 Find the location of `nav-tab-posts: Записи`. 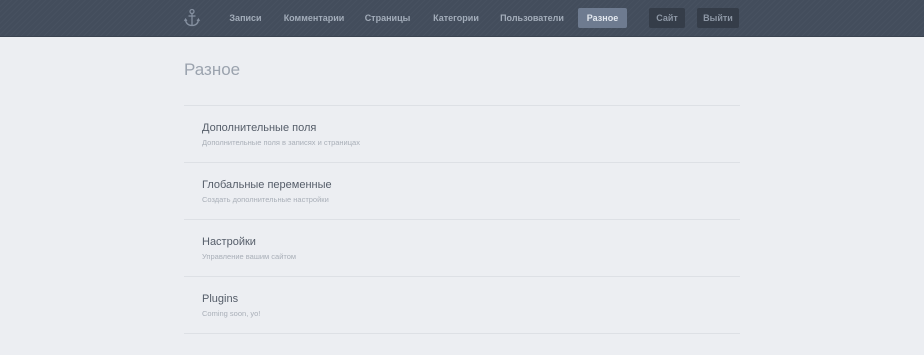

nav-tab-posts: Записи is located at coordinates (245, 18).